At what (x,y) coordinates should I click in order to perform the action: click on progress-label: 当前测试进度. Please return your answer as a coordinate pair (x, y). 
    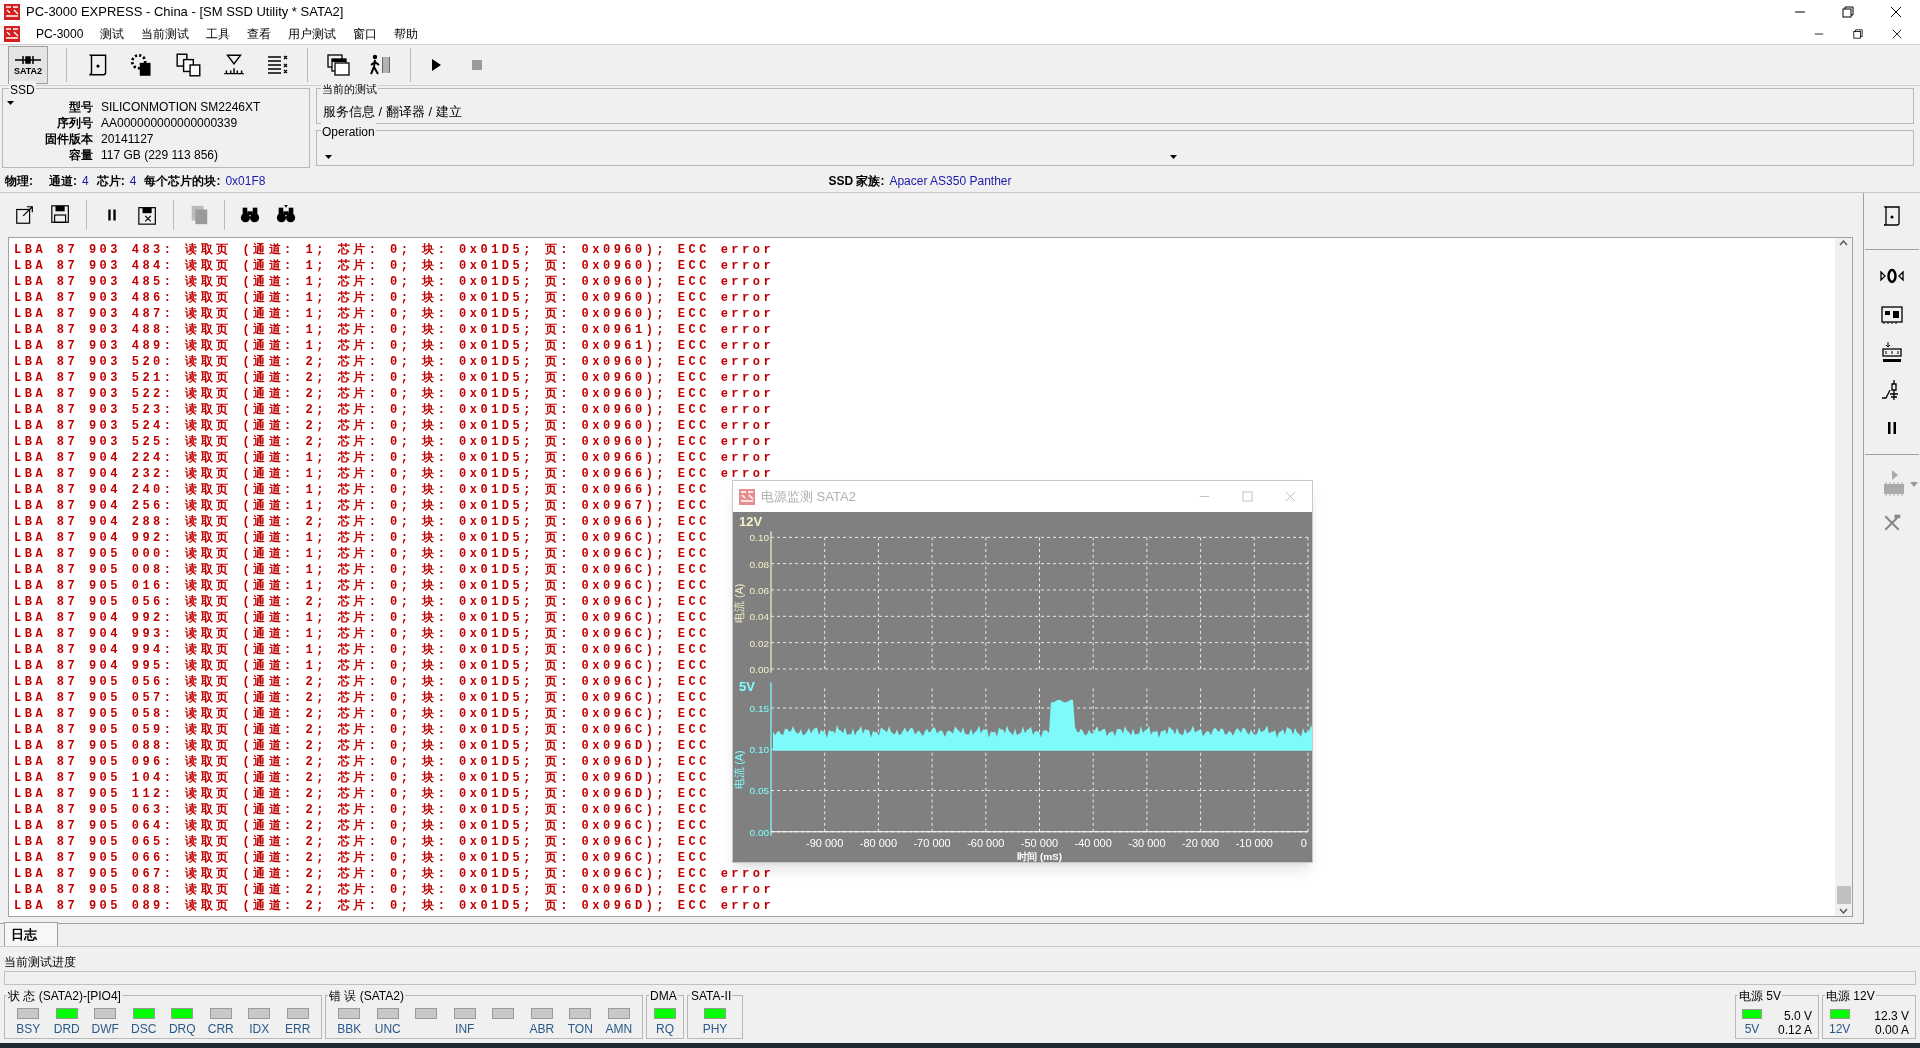
    Looking at the image, I should click on (40, 962).